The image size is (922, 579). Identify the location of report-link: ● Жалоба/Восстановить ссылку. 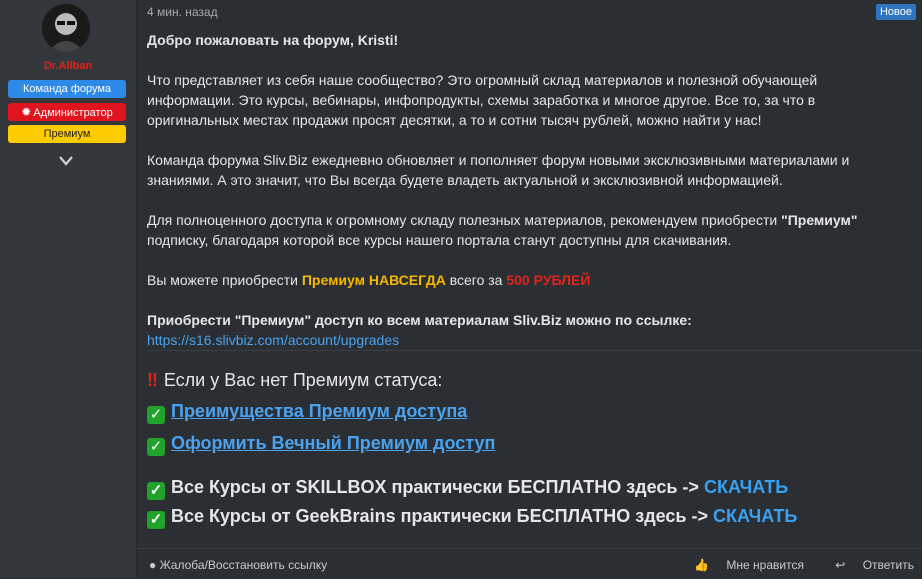
(238, 565).